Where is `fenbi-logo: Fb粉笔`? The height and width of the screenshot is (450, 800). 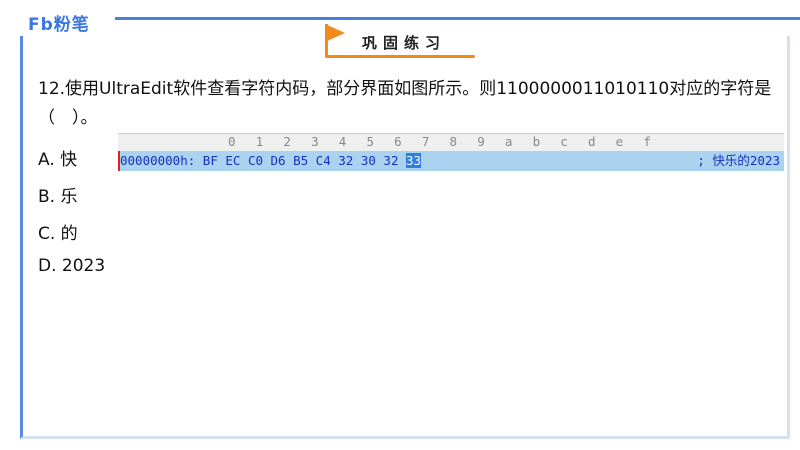
fenbi-logo: Fb粉笔 is located at coordinates (59, 25).